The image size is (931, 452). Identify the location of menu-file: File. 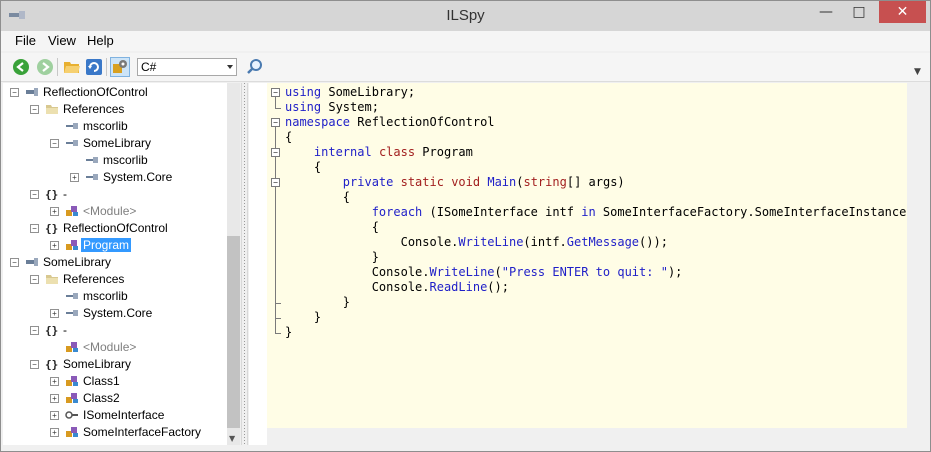
(25, 40).